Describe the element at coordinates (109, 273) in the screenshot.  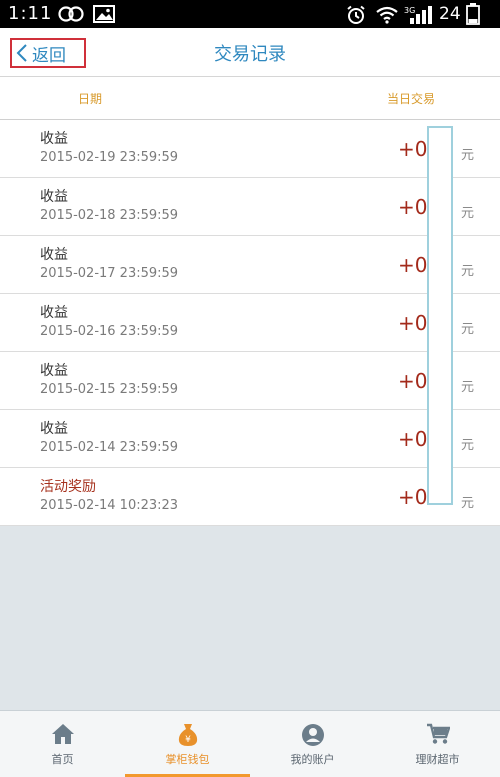
I see `transaction-datetime: 2015-02-17 23:59:59` at that location.